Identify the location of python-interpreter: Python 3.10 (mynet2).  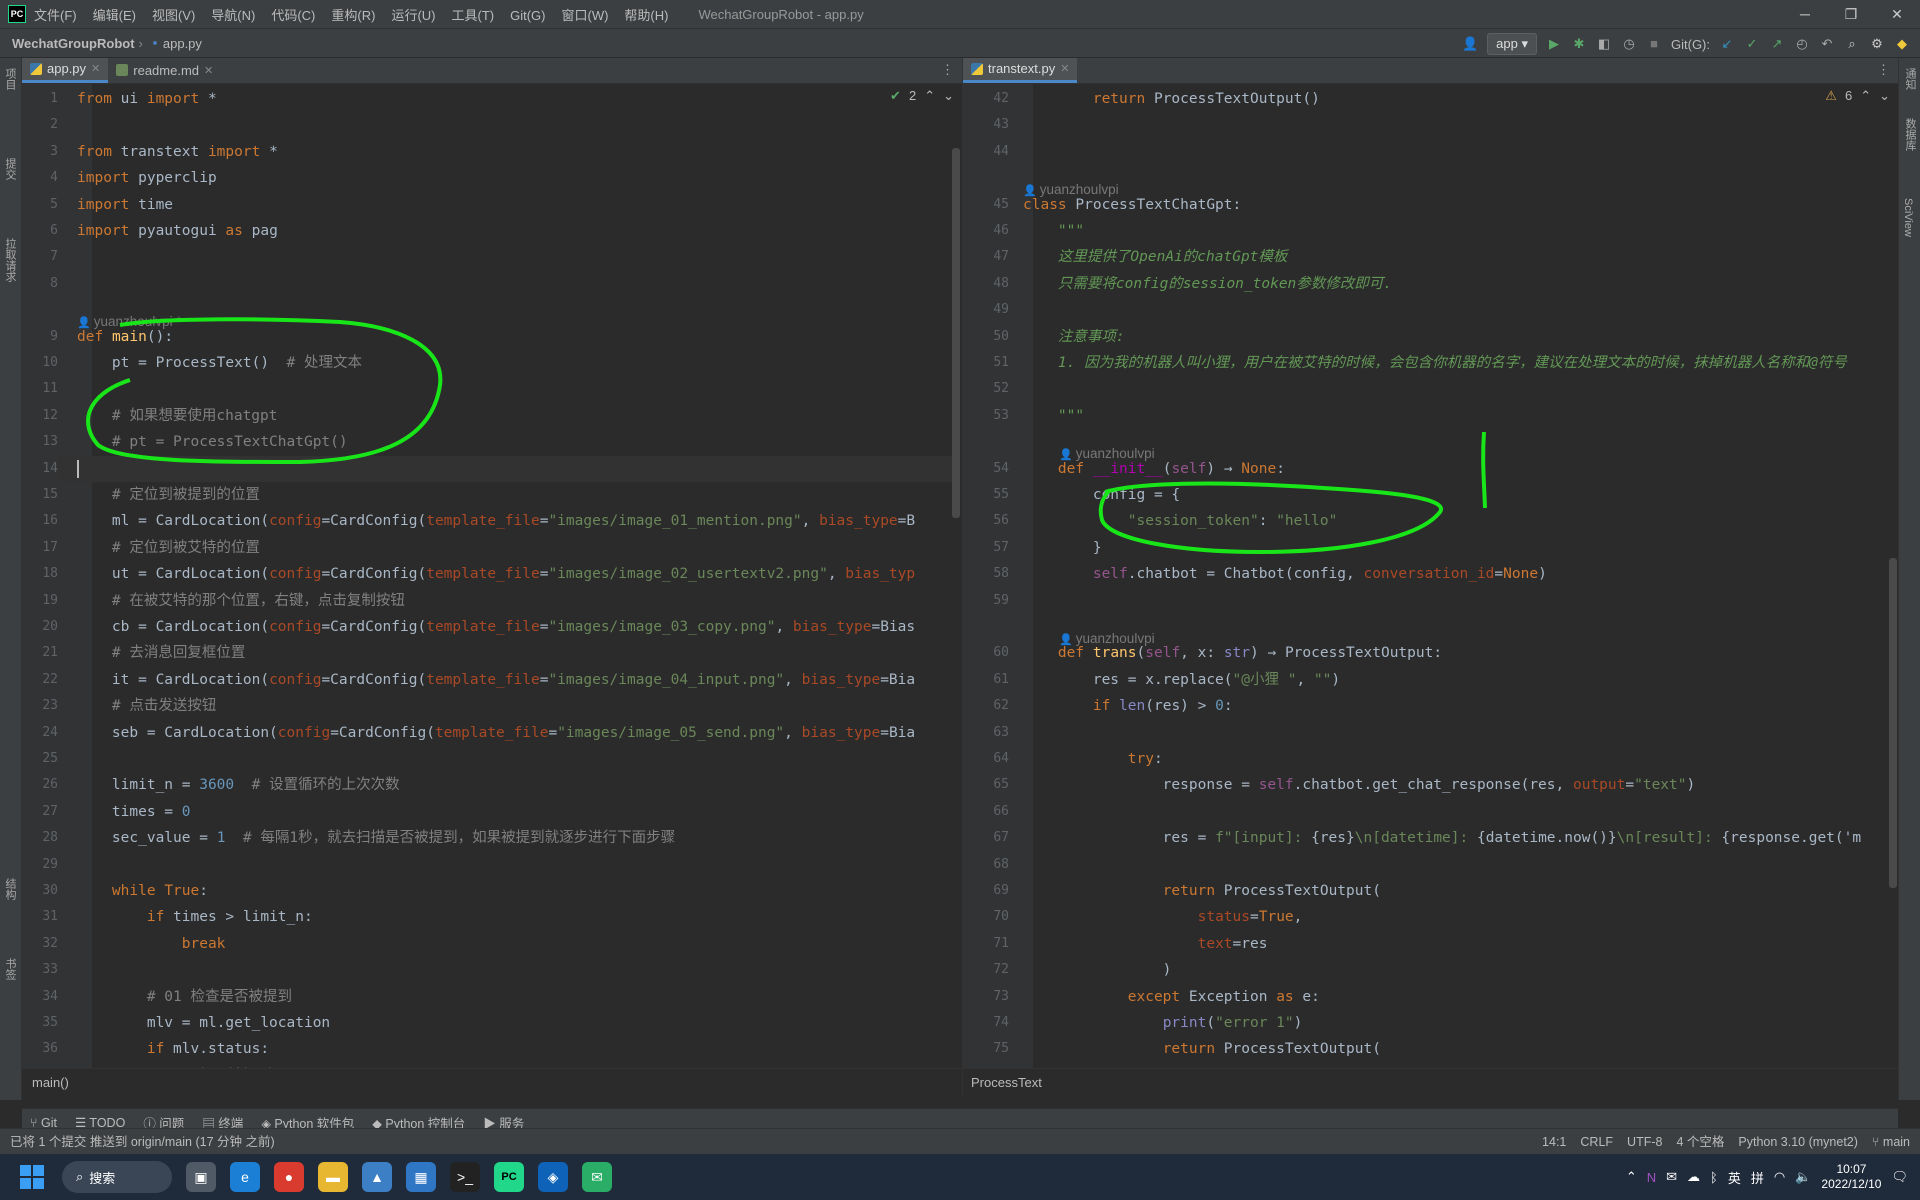
(1798, 1142).